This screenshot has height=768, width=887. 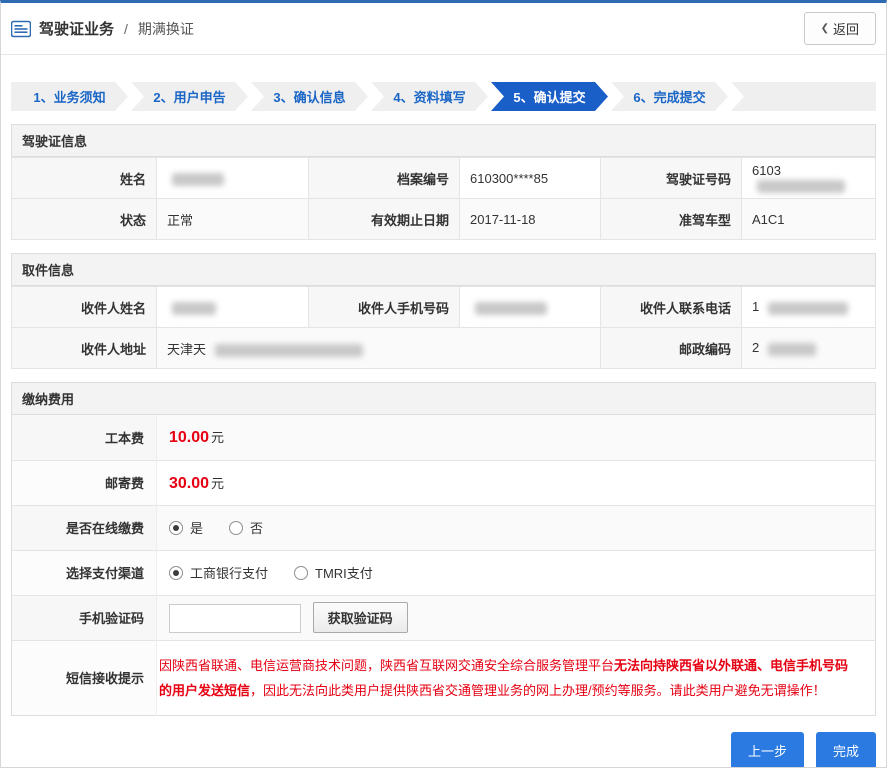 What do you see at coordinates (301, 572) in the screenshot?
I see `channel-tmri-radio` at bounding box center [301, 572].